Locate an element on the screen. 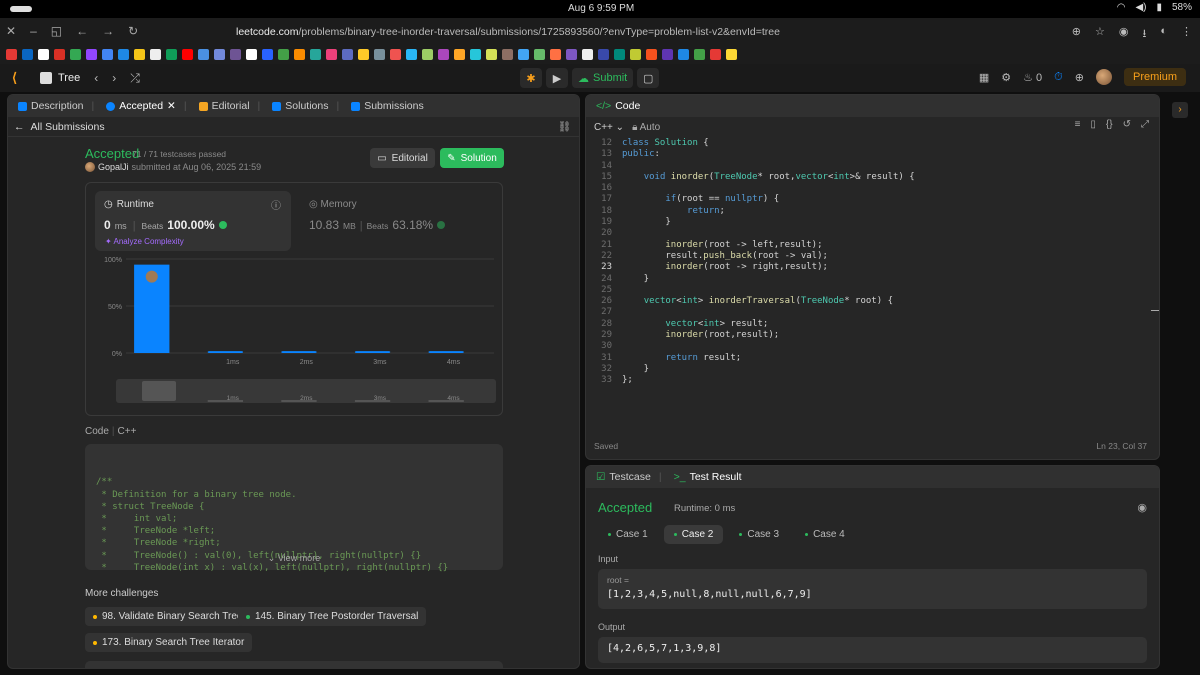 The image size is (1200, 675). code-line: 22 result.push_back(root -> val); is located at coordinates (872, 256).